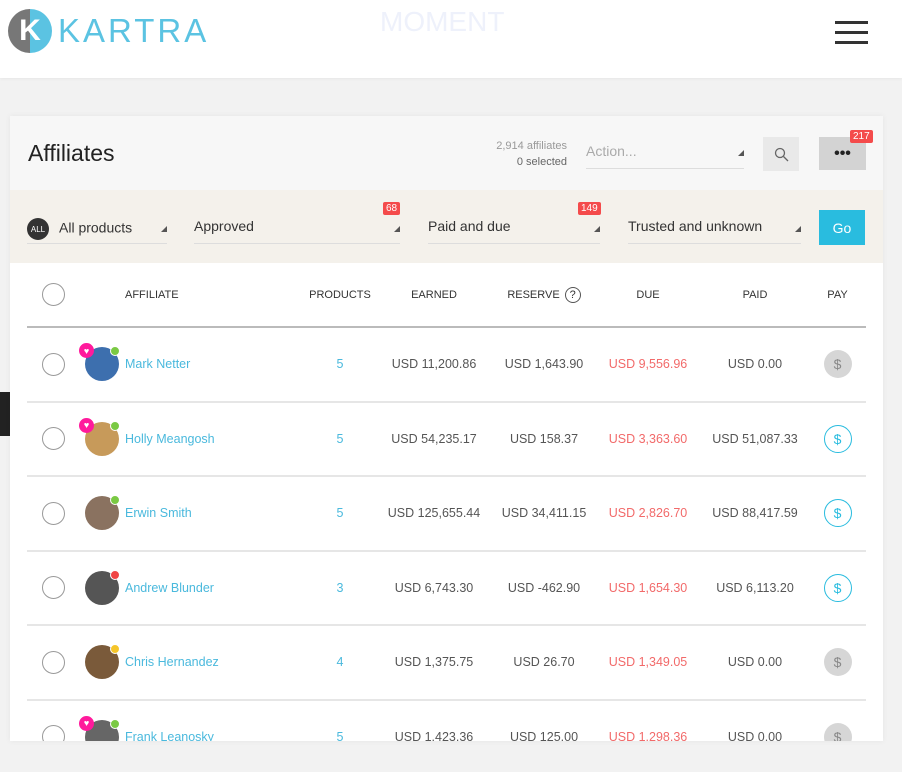  Describe the element at coordinates (544, 720) in the screenshot. I see `reserve-value: USD 125.00` at that location.